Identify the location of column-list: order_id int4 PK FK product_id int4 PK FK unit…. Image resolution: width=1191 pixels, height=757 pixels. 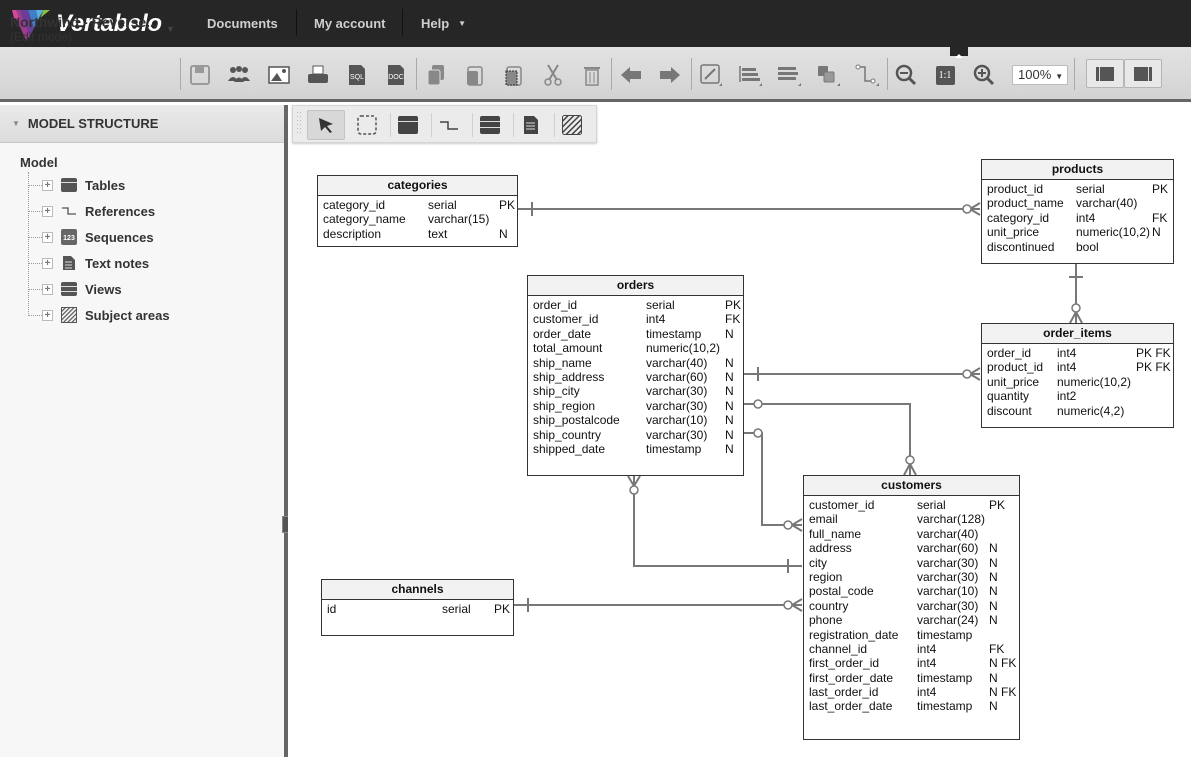
(1077, 381).